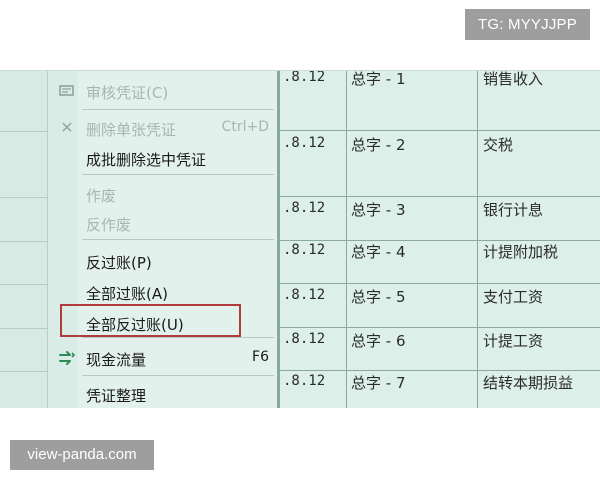  Describe the element at coordinates (498, 145) in the screenshot. I see `voucher-summary: 交税` at that location.